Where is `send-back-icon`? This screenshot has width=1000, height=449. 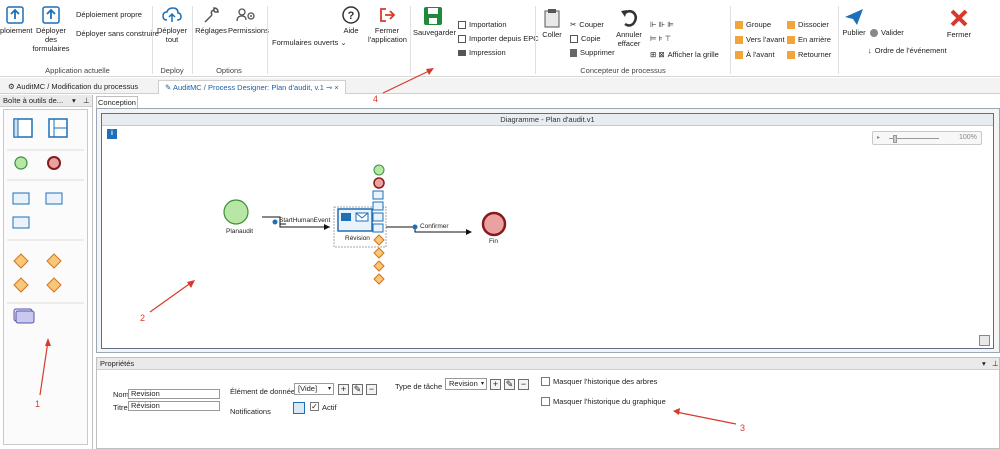
send-back-icon is located at coordinates (791, 40).